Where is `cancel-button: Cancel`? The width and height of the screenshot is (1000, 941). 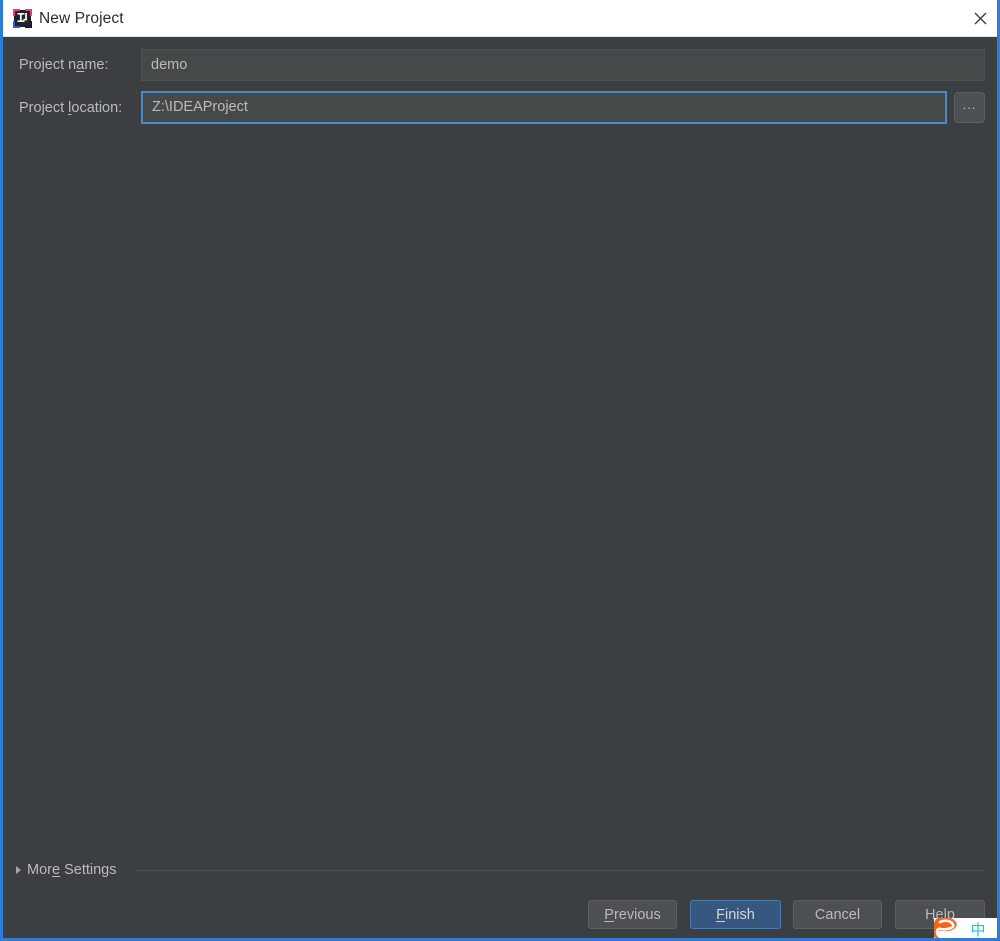 cancel-button: Cancel is located at coordinates (837, 914).